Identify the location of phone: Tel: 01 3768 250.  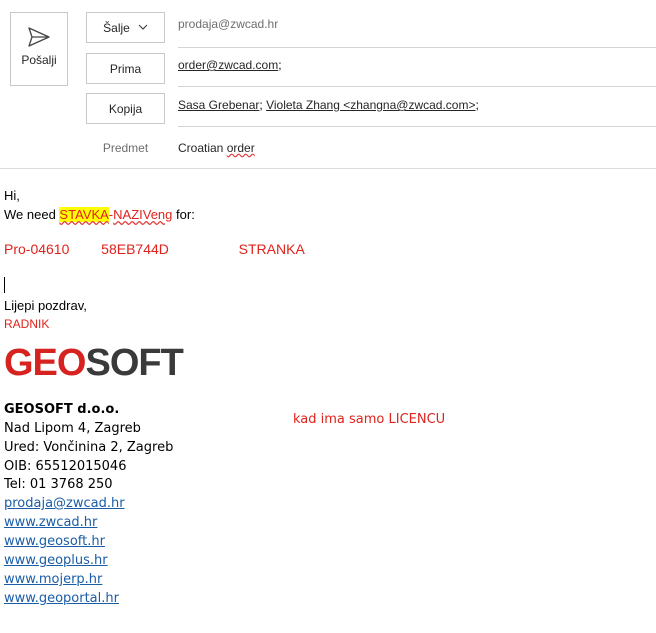
(58, 484).